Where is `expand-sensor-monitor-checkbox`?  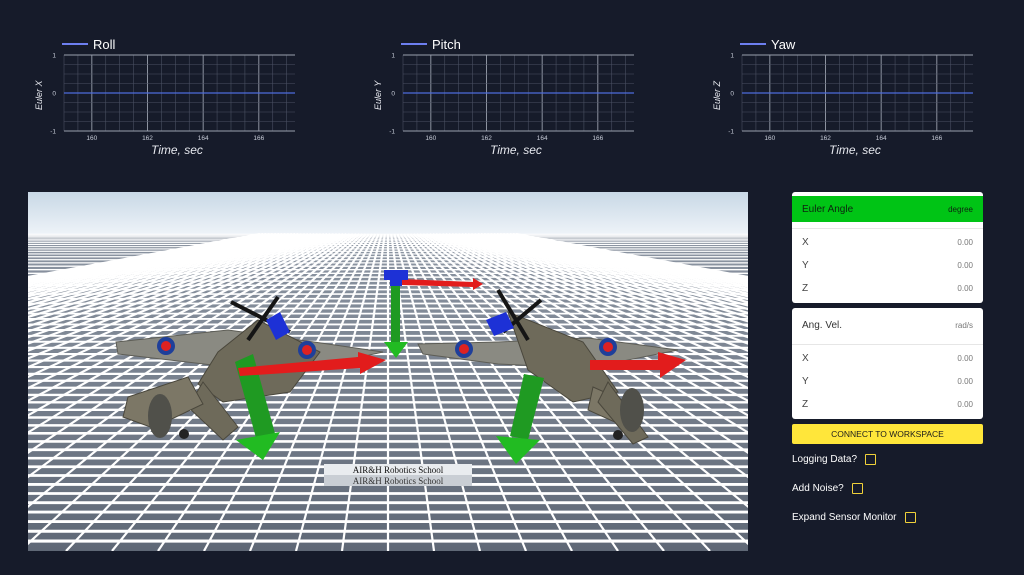
expand-sensor-monitor-checkbox is located at coordinates (910, 517).